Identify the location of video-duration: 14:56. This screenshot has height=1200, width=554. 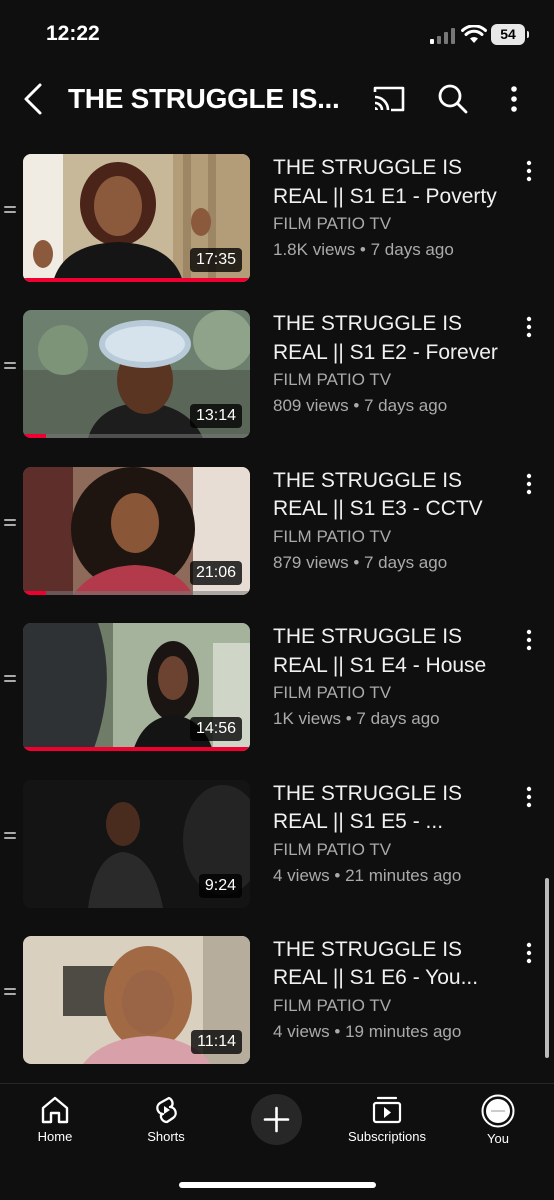
(215, 729).